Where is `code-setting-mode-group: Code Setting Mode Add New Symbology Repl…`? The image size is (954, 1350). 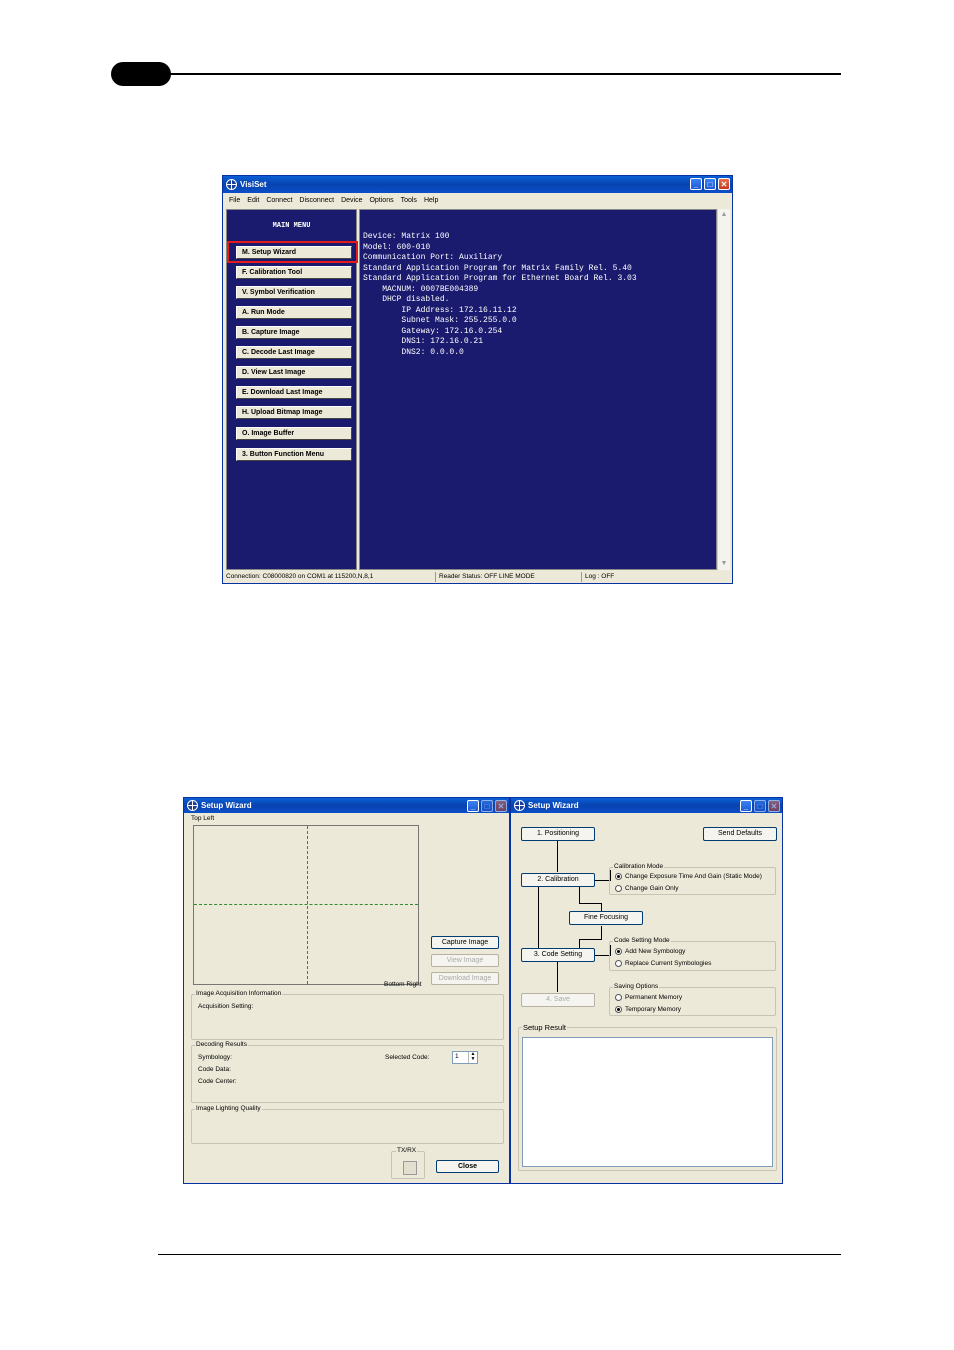
code-setting-mode-group: Code Setting Mode Add New Symbology Repl… is located at coordinates (692, 954).